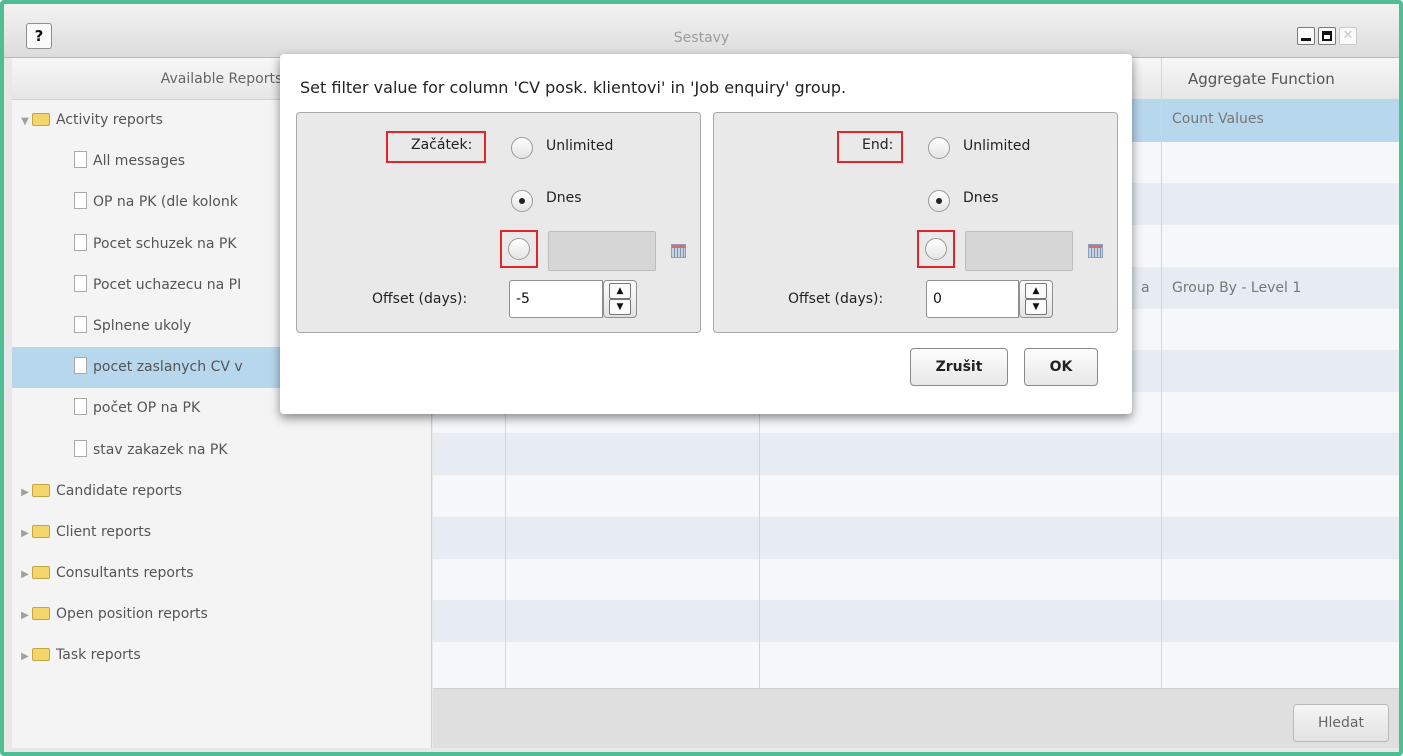  Describe the element at coordinates (168, 367) in the screenshot. I see `tree-item-label: pocet zaslanych CV v` at that location.